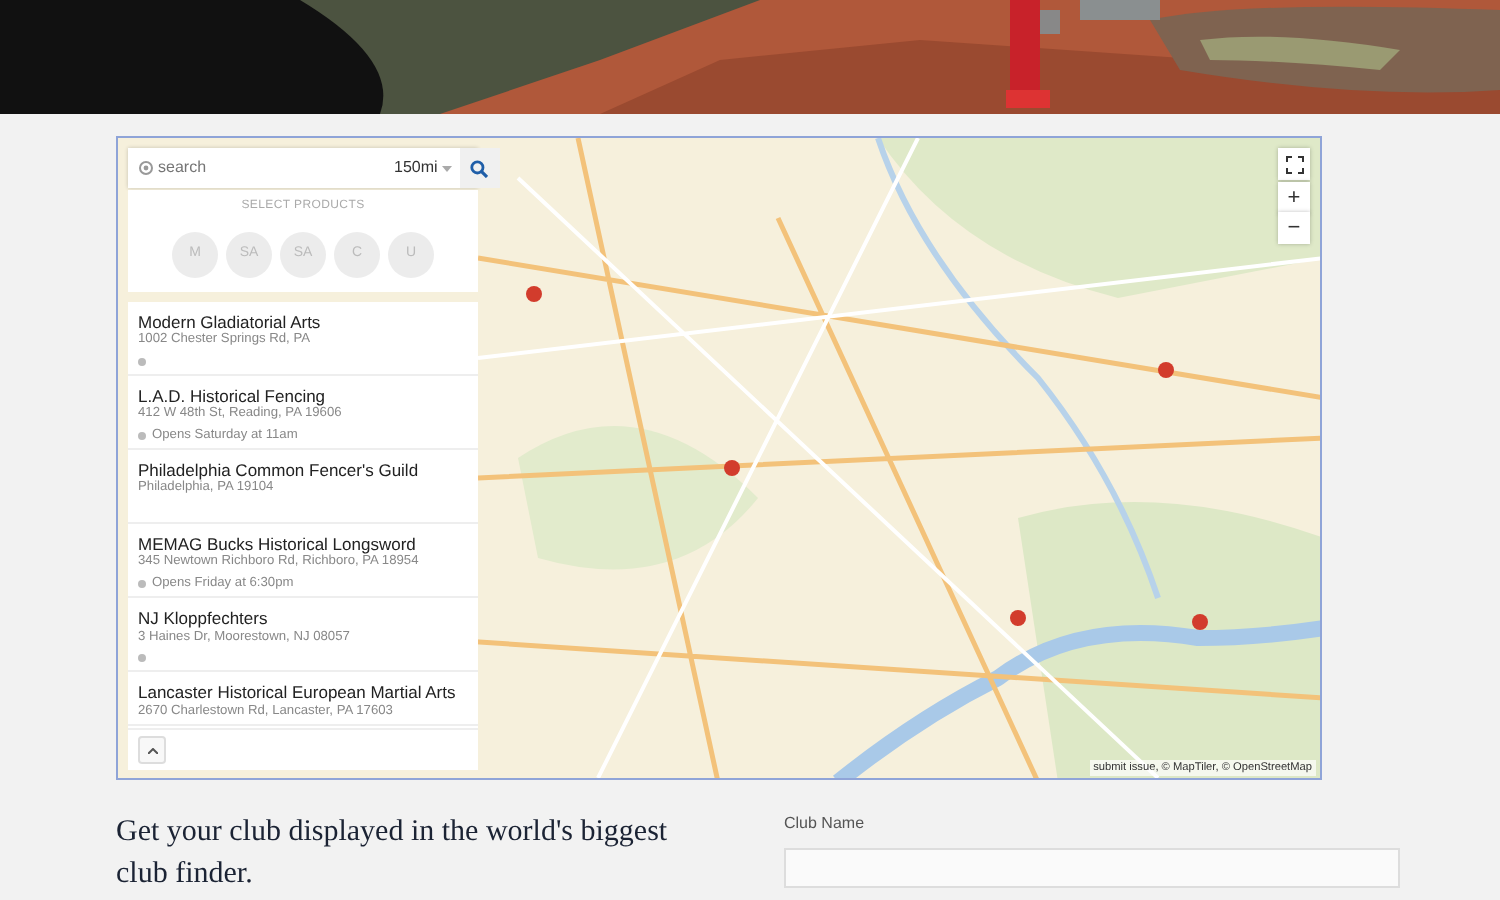 This screenshot has width=1500, height=900. I want to click on club-name: Modern Gladiatorial Arts, so click(230, 322).